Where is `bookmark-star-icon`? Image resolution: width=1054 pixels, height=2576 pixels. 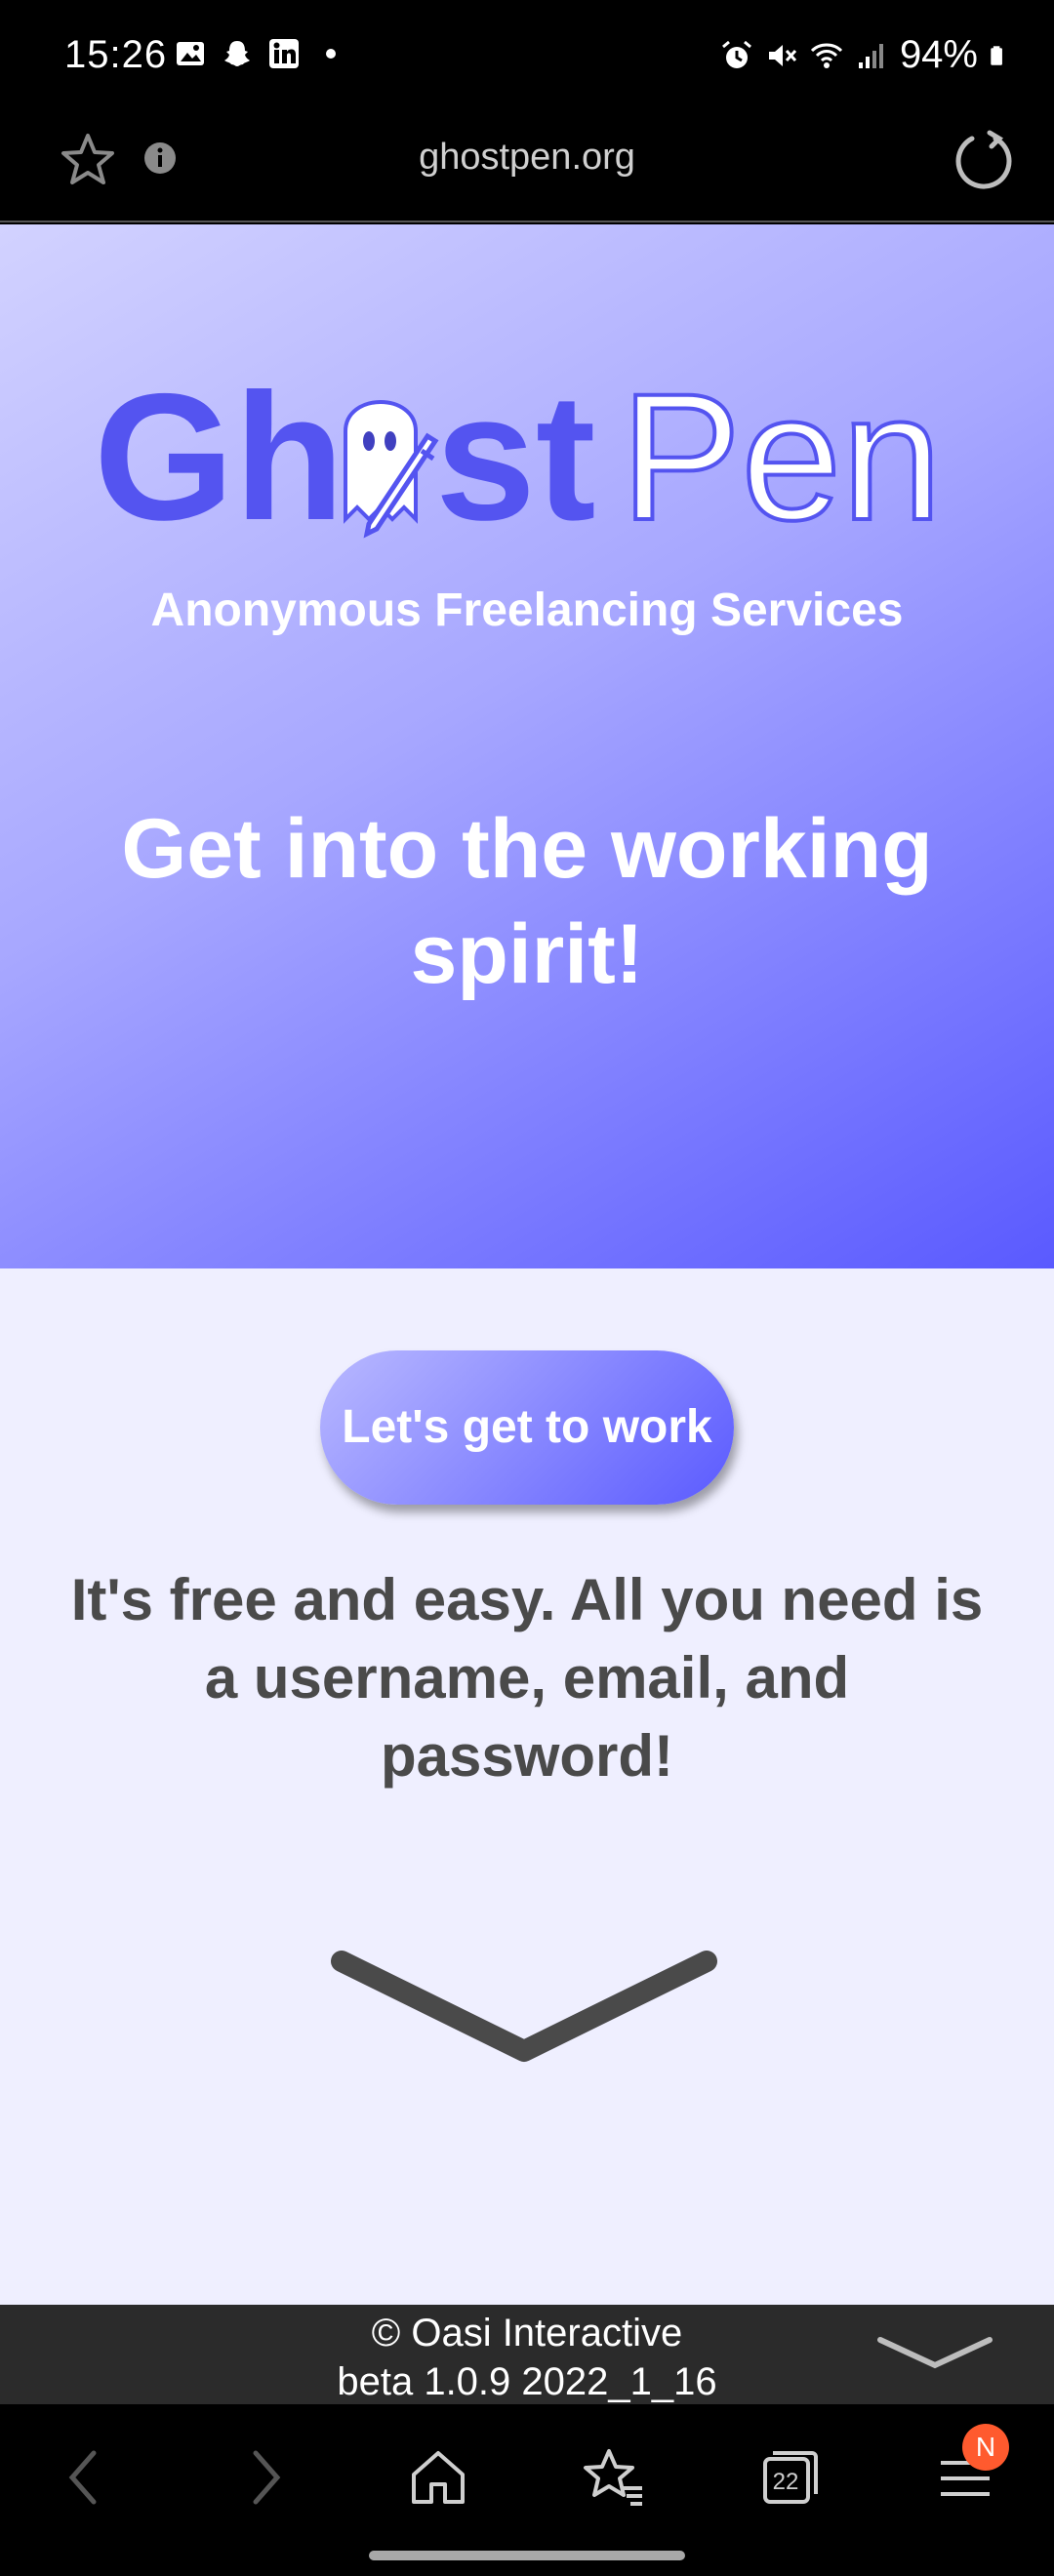
bookmark-star-icon is located at coordinates (88, 160).